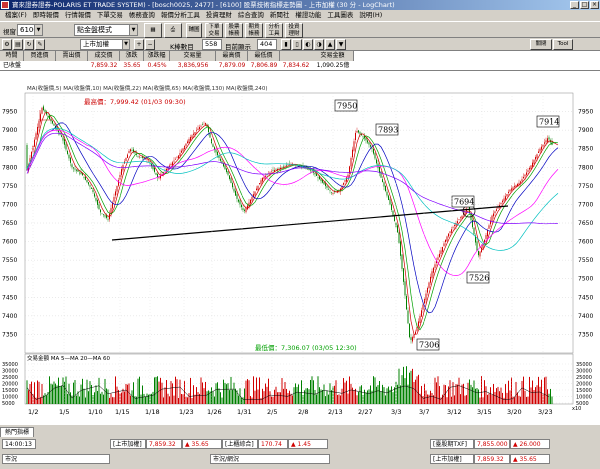  What do you see at coordinates (234, 30) in the screenshot?
I see `stock-account-button: 股票 帳務` at bounding box center [234, 30].